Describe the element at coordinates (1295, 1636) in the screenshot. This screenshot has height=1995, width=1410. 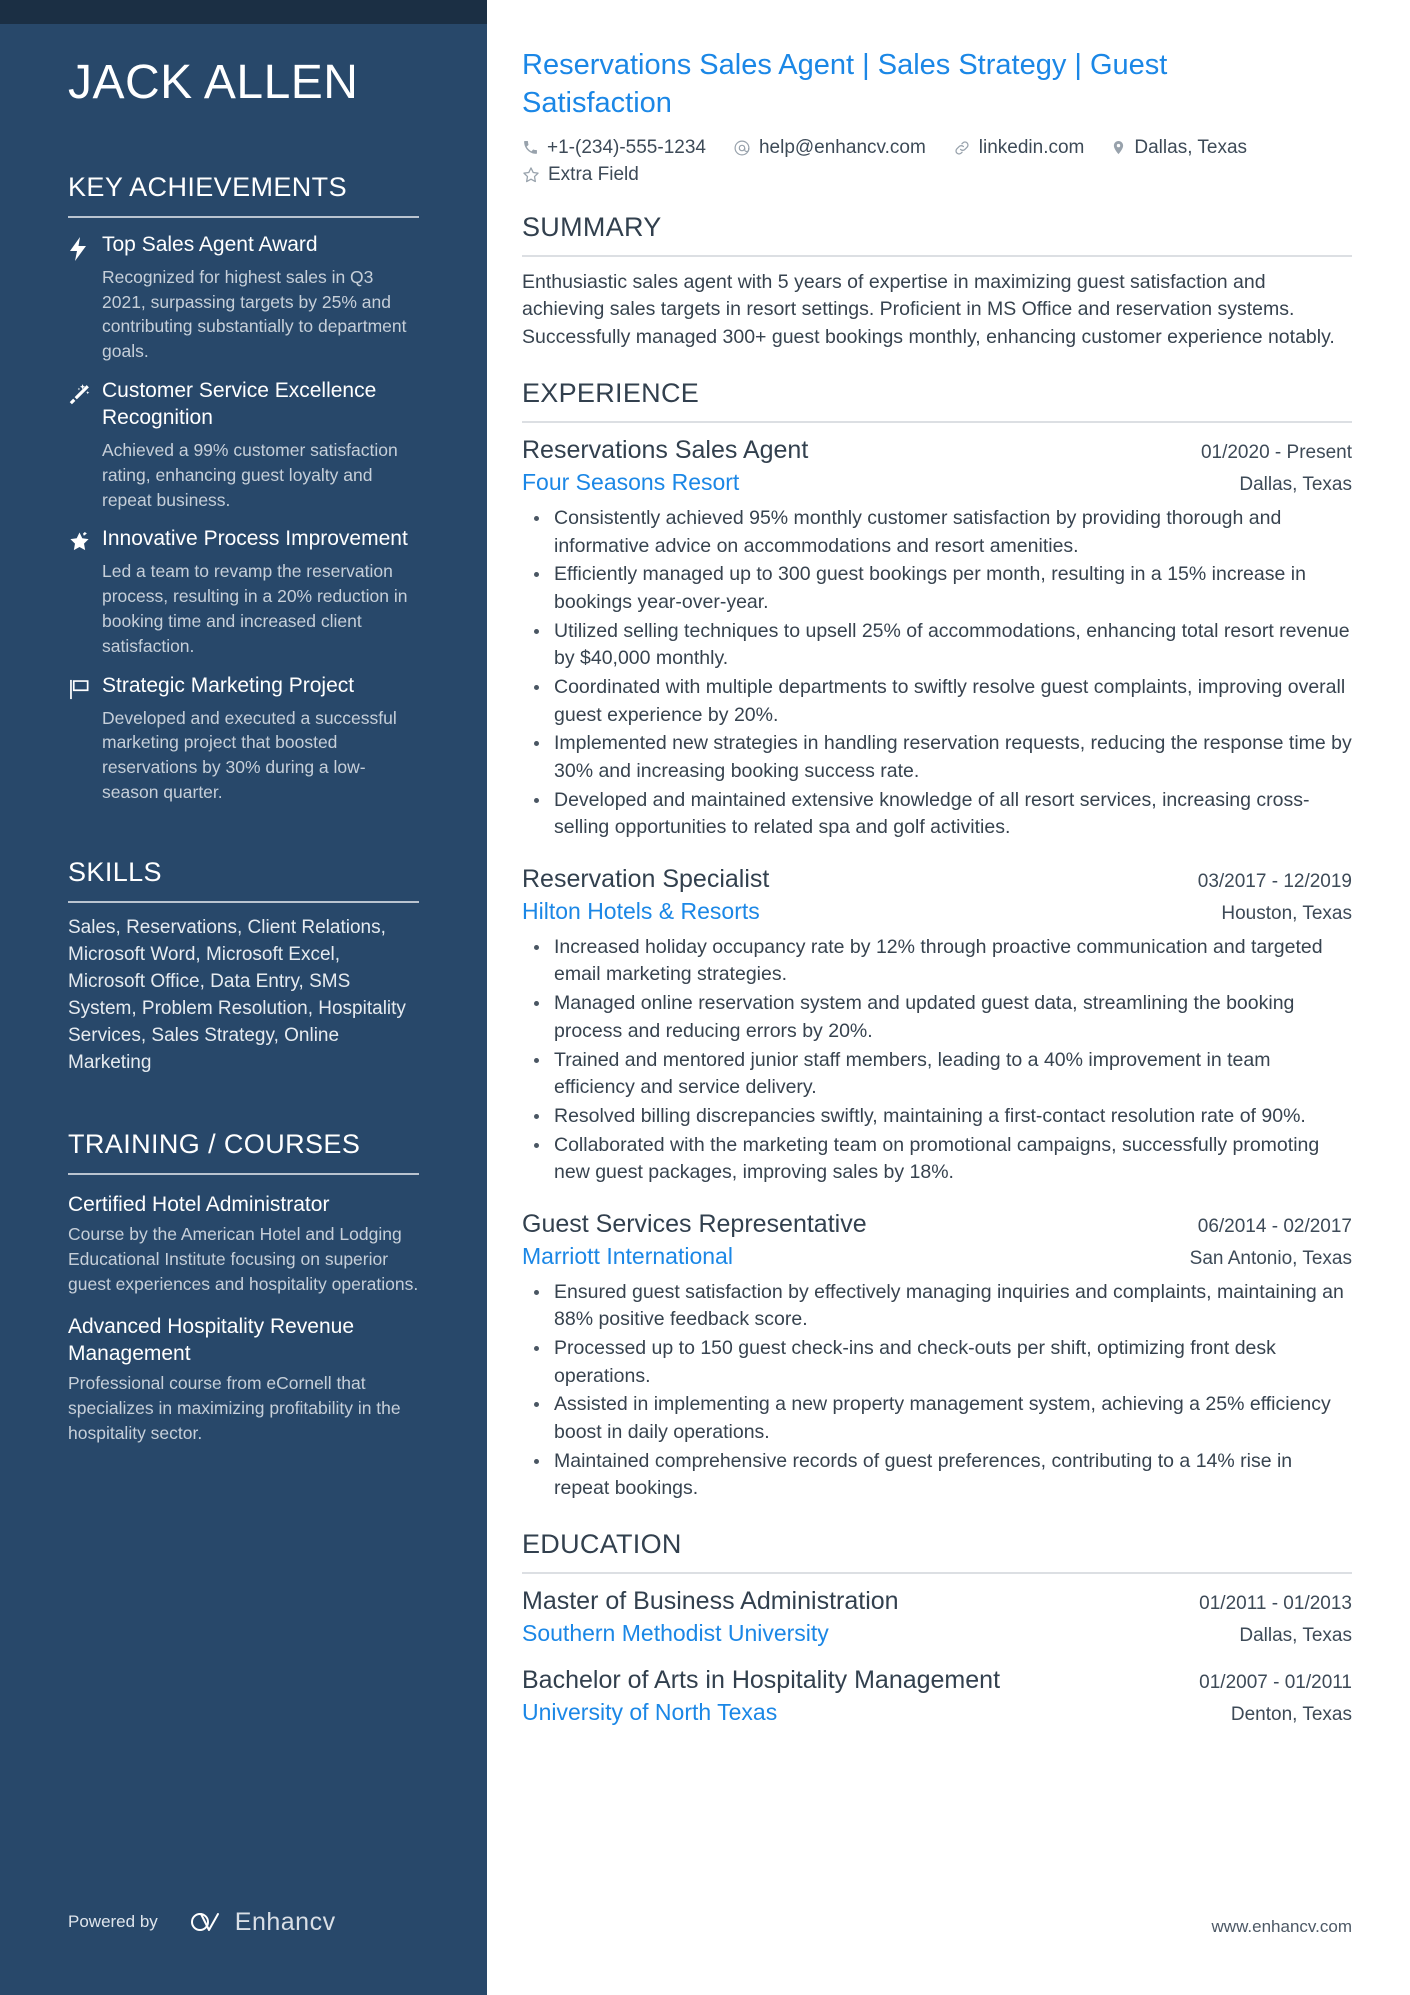
I see `education-location: Dallas, Texas` at that location.